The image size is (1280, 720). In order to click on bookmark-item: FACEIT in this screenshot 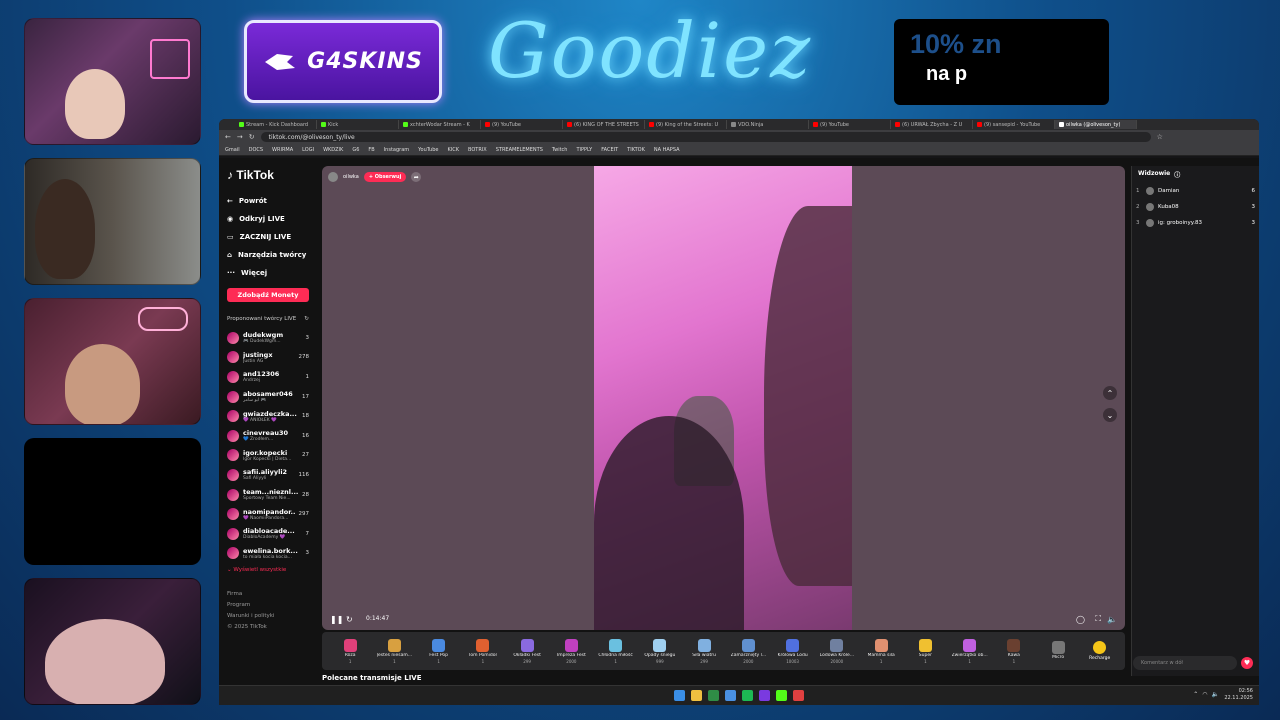, I will do `click(609, 150)`.